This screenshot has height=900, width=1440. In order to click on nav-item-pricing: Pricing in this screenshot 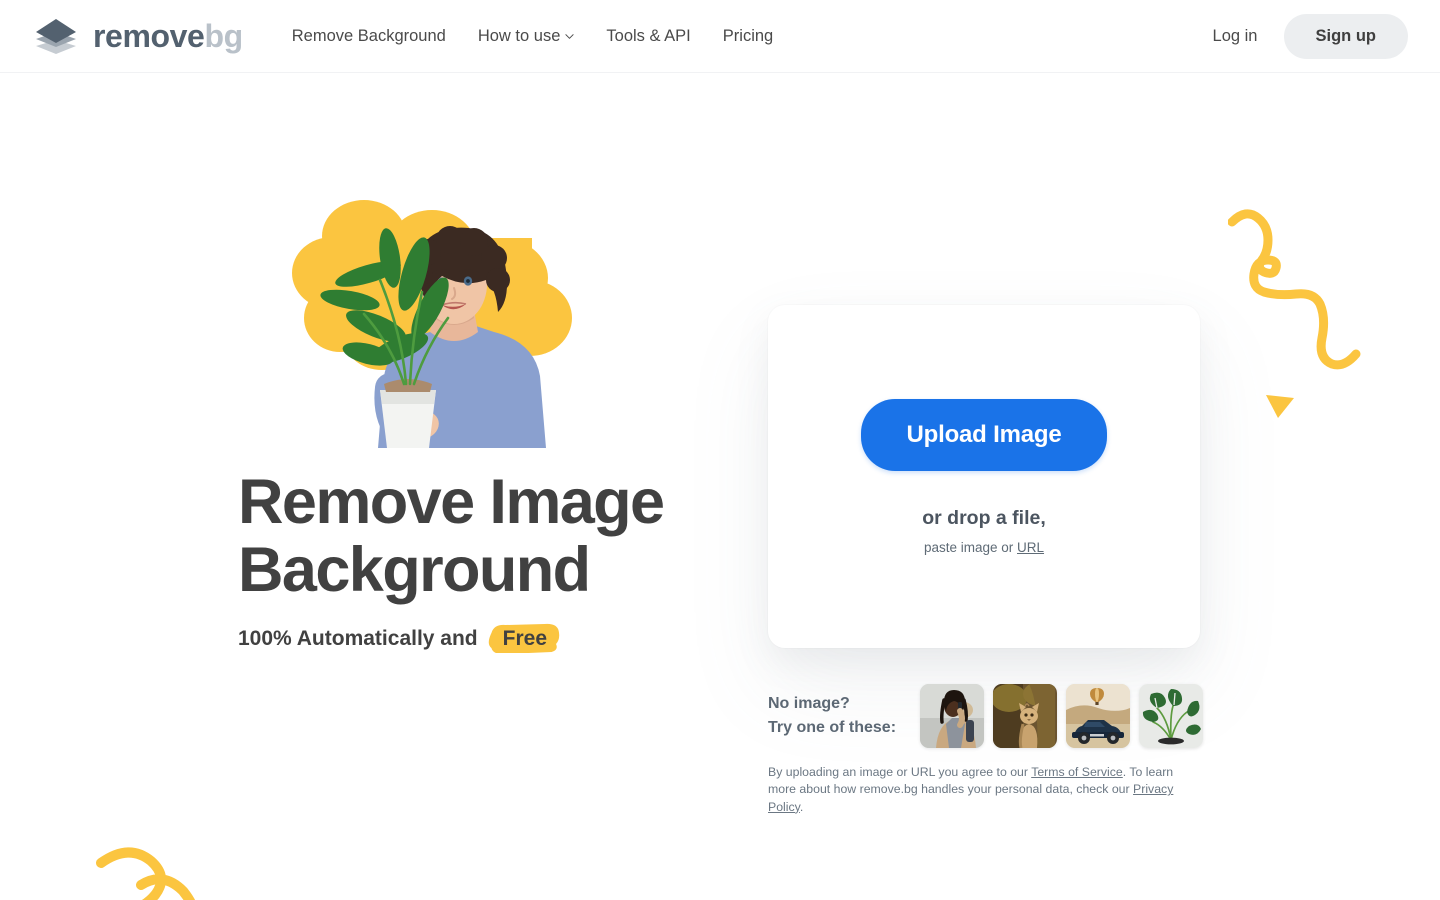, I will do `click(748, 36)`.